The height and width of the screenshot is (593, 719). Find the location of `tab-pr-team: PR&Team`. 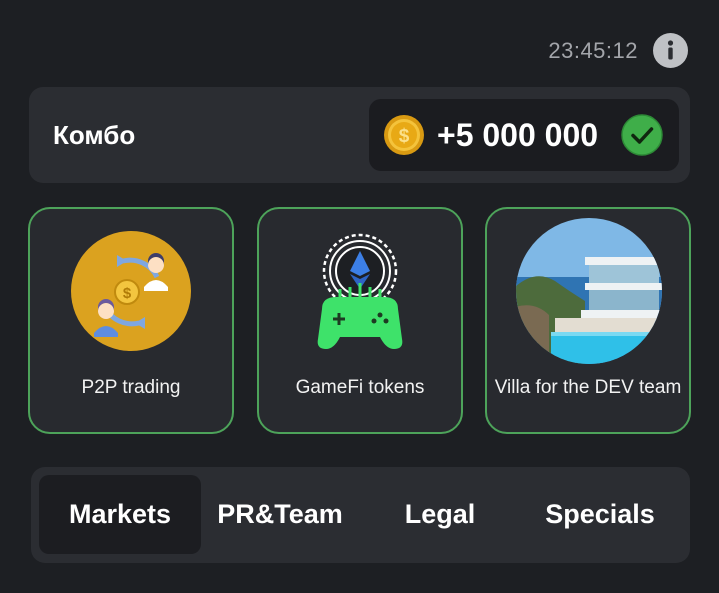

tab-pr-team: PR&Team is located at coordinates (280, 514).